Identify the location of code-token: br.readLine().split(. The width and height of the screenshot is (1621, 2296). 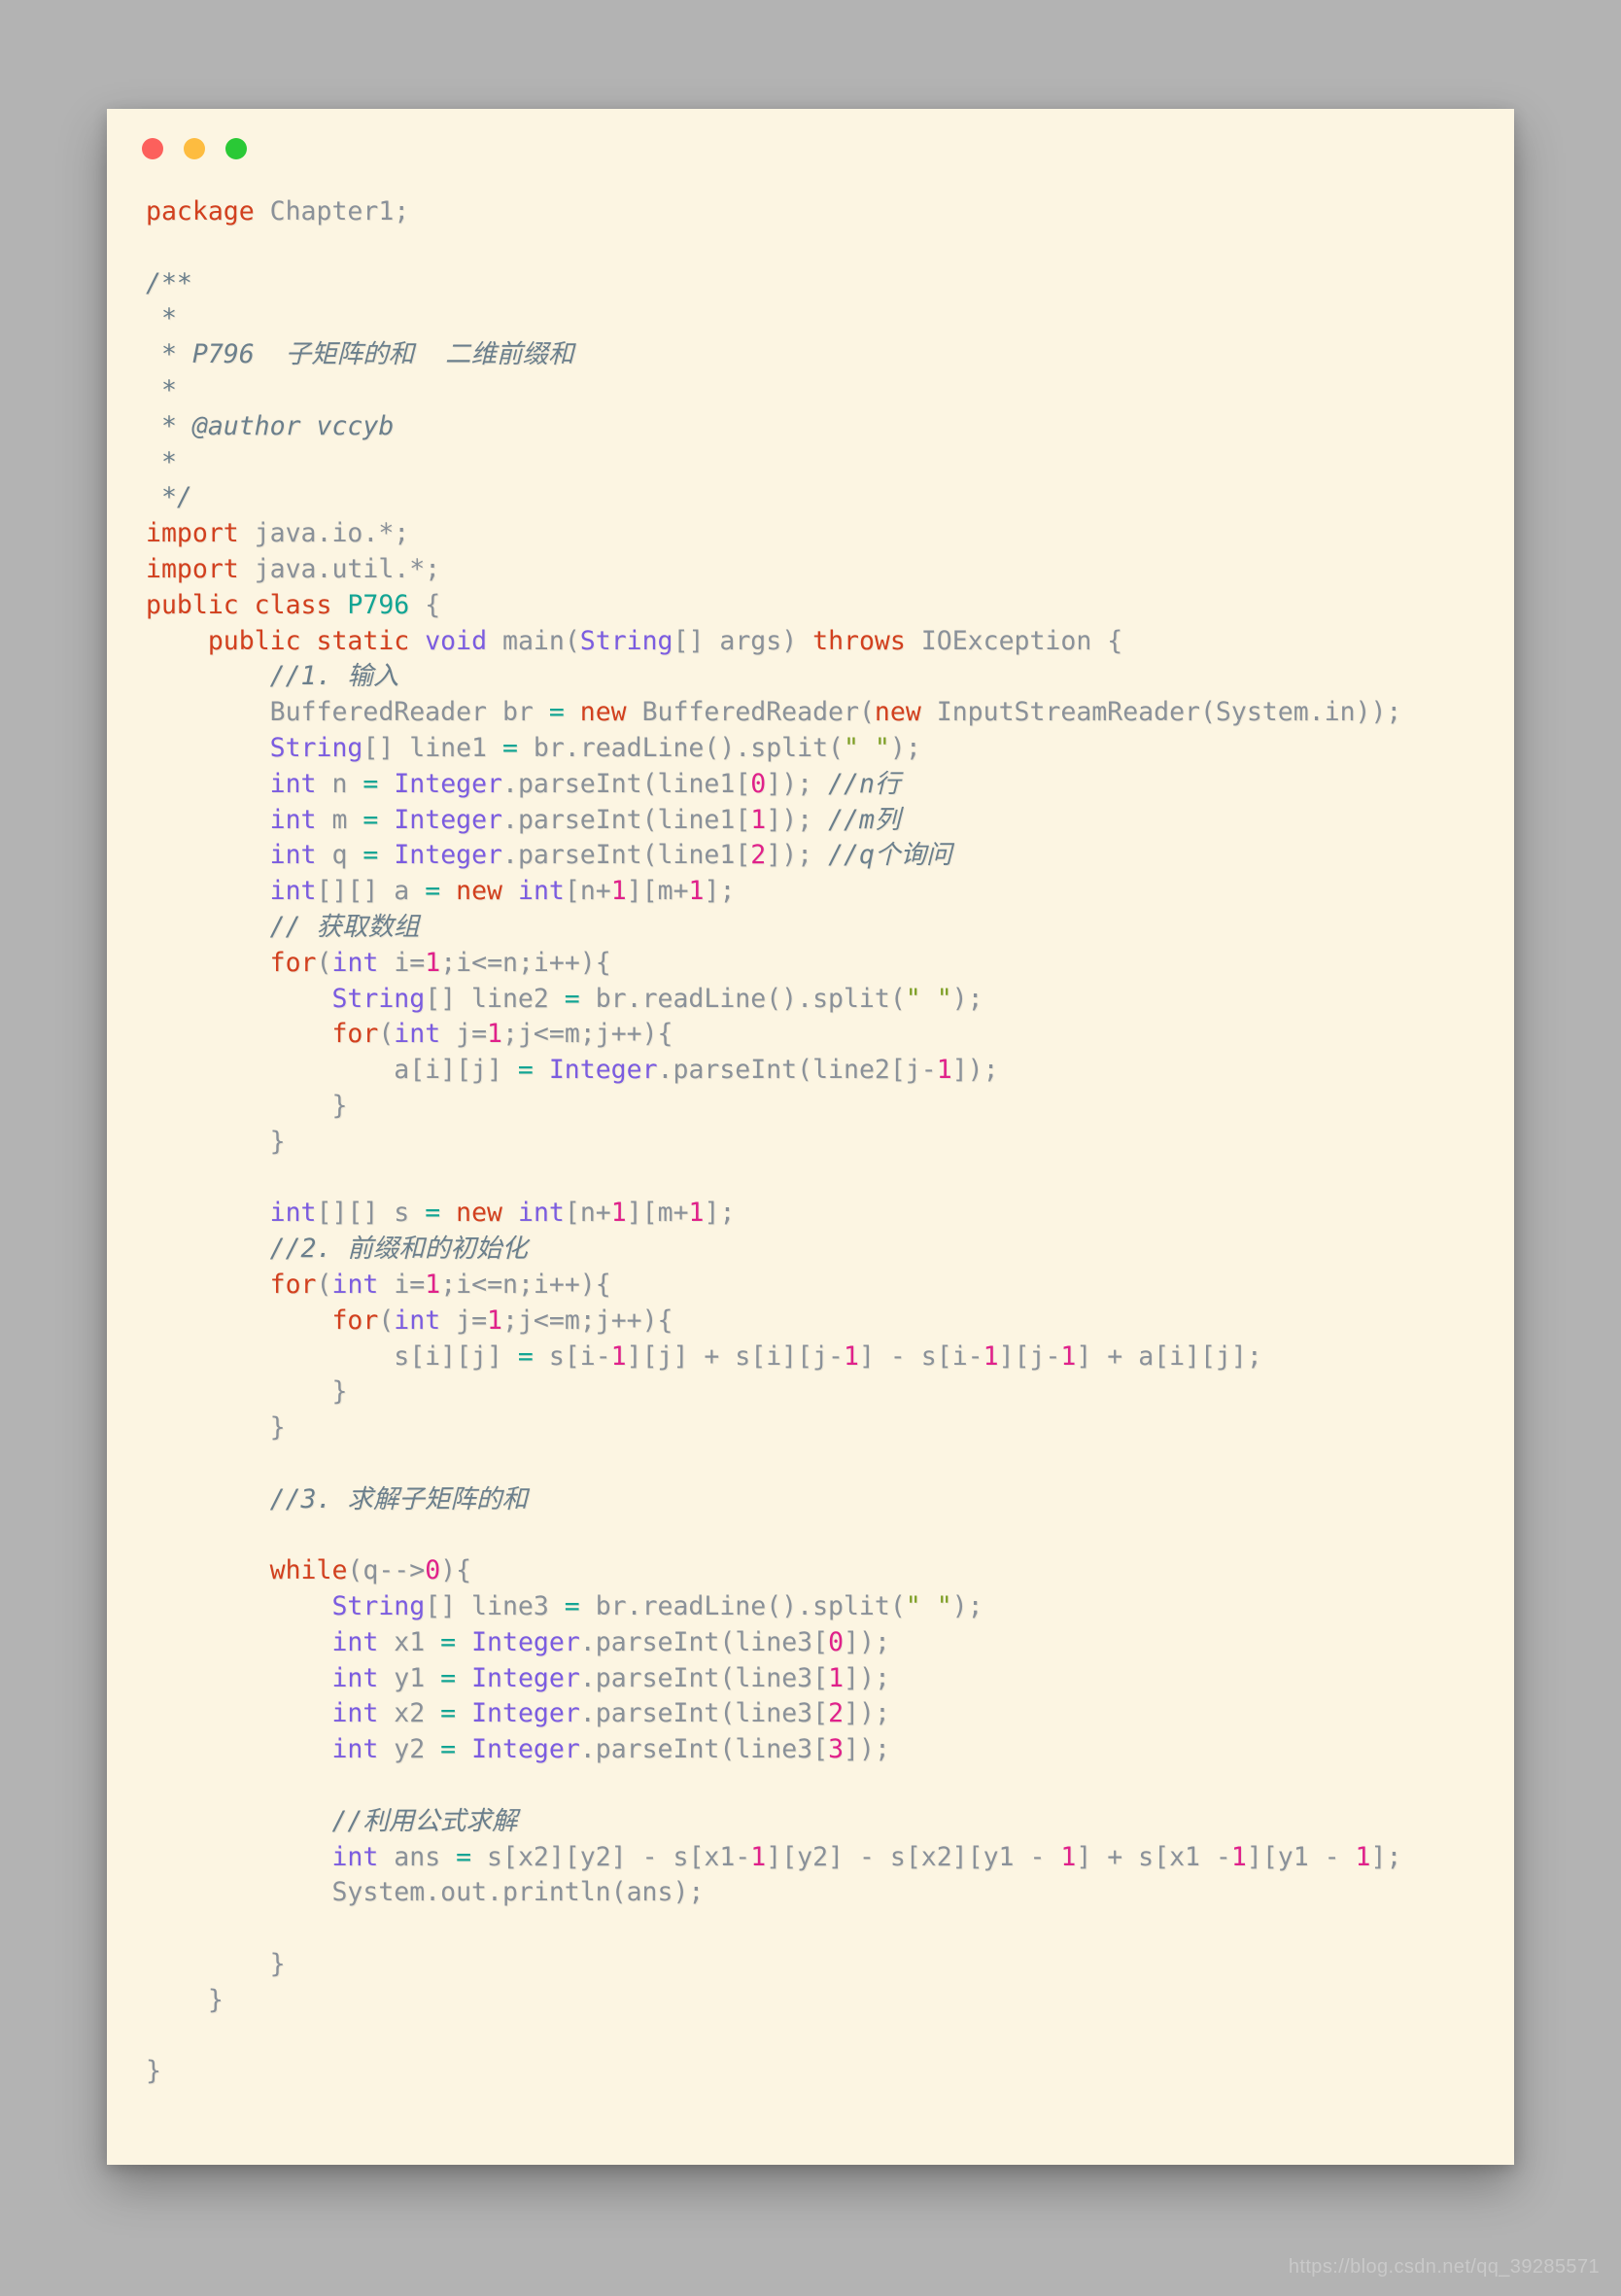
(742, 998).